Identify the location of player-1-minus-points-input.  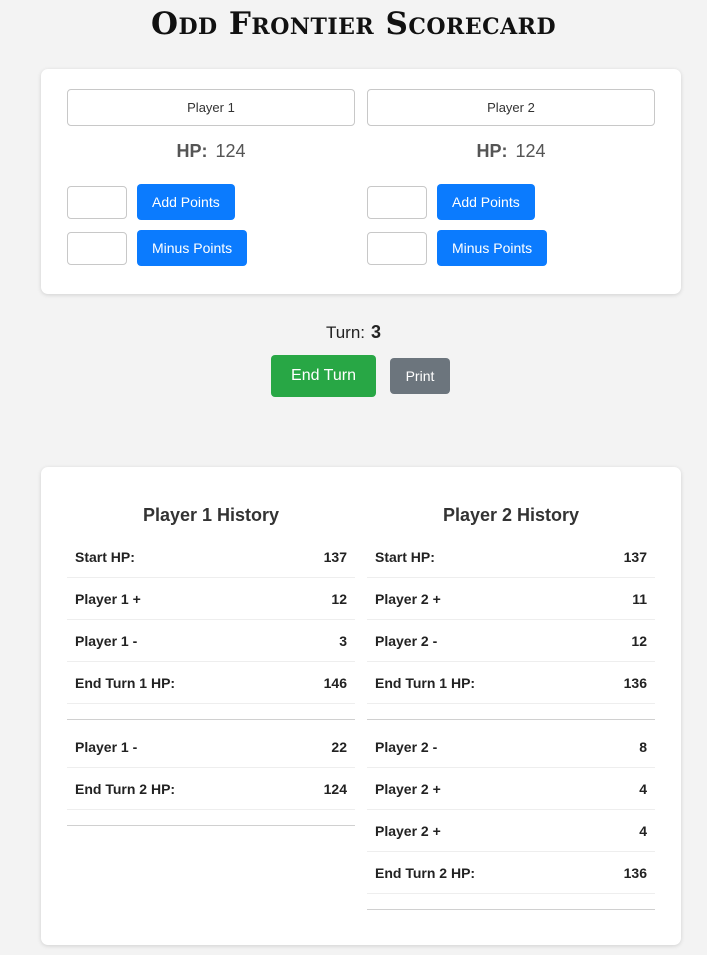
(97, 248).